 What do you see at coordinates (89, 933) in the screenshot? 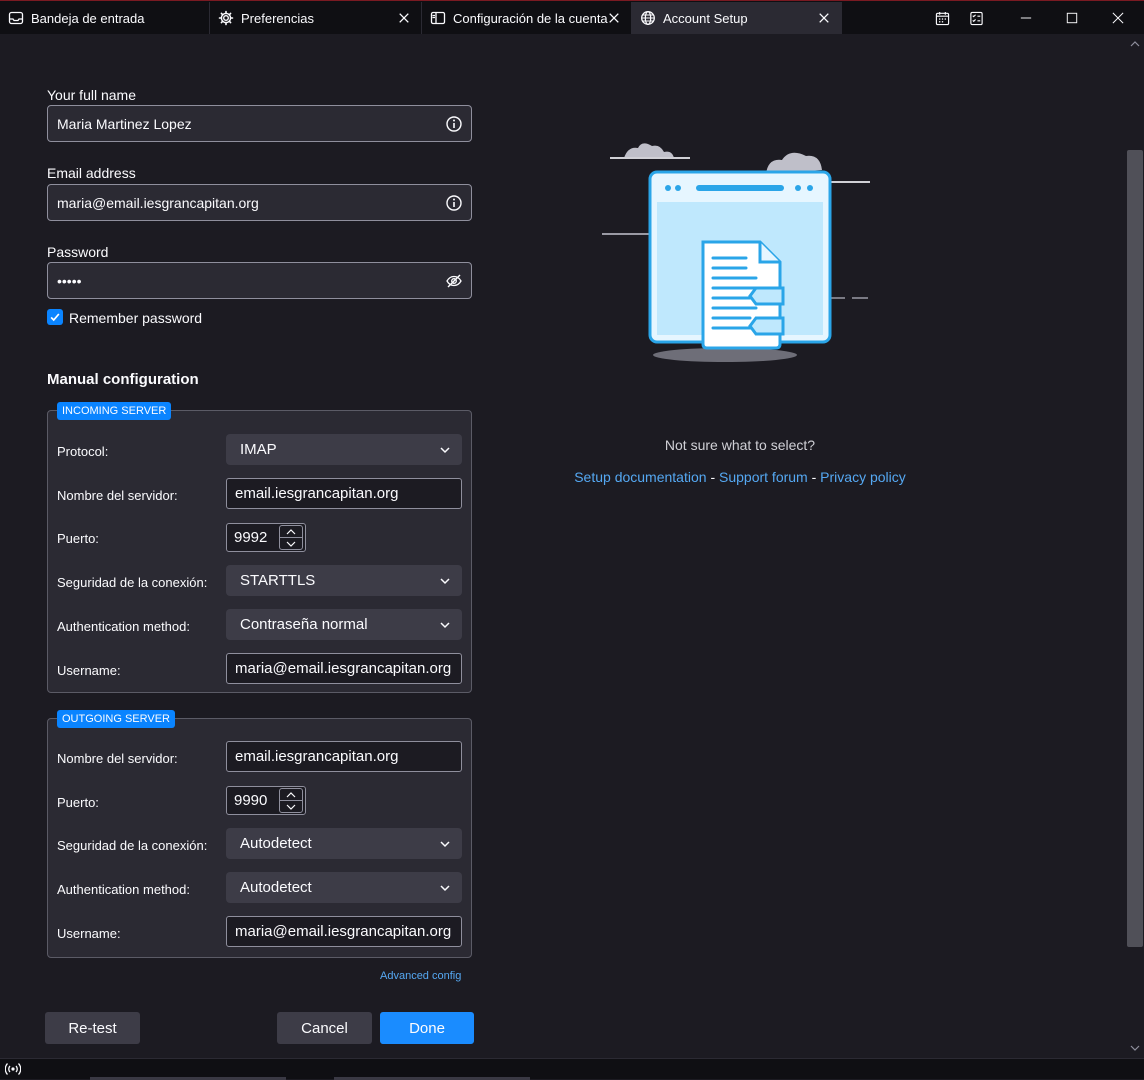
I see `outgoing-username-label: Username:` at bounding box center [89, 933].